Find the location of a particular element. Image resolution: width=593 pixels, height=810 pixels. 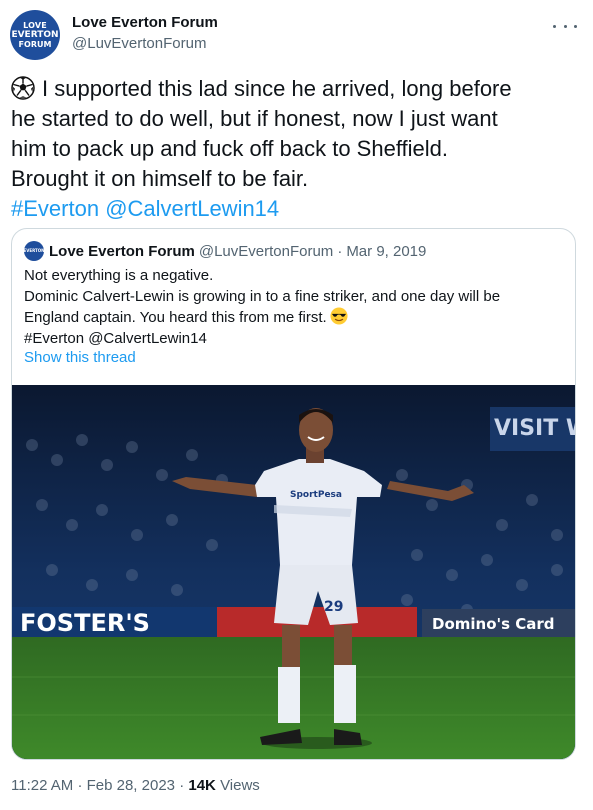

avatar-logo: LOVE EVERTON FORUM is located at coordinates (35, 35).